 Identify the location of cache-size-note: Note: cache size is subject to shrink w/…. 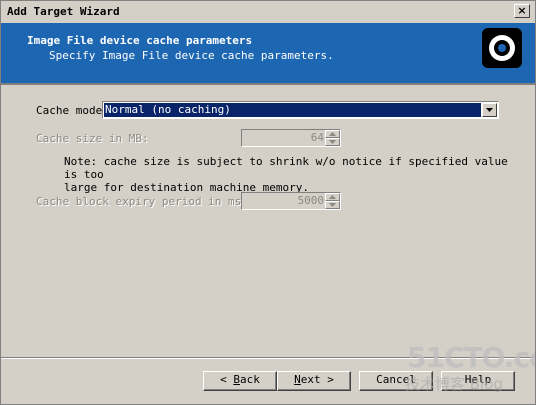
(286, 174).